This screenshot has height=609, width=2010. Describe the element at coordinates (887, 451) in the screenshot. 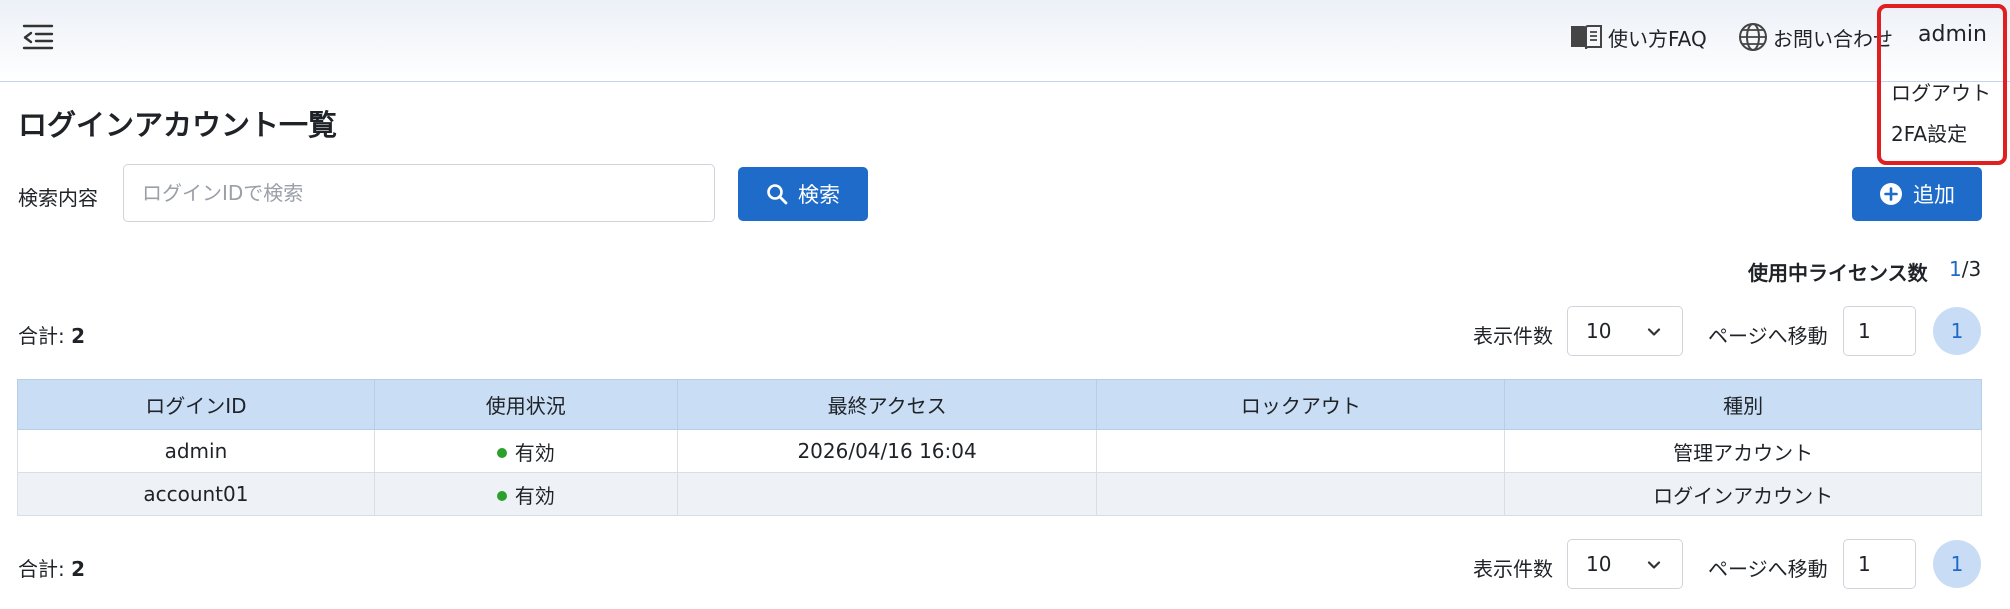

I see `cell-last-access: 2026/04/16 16:04` at that location.